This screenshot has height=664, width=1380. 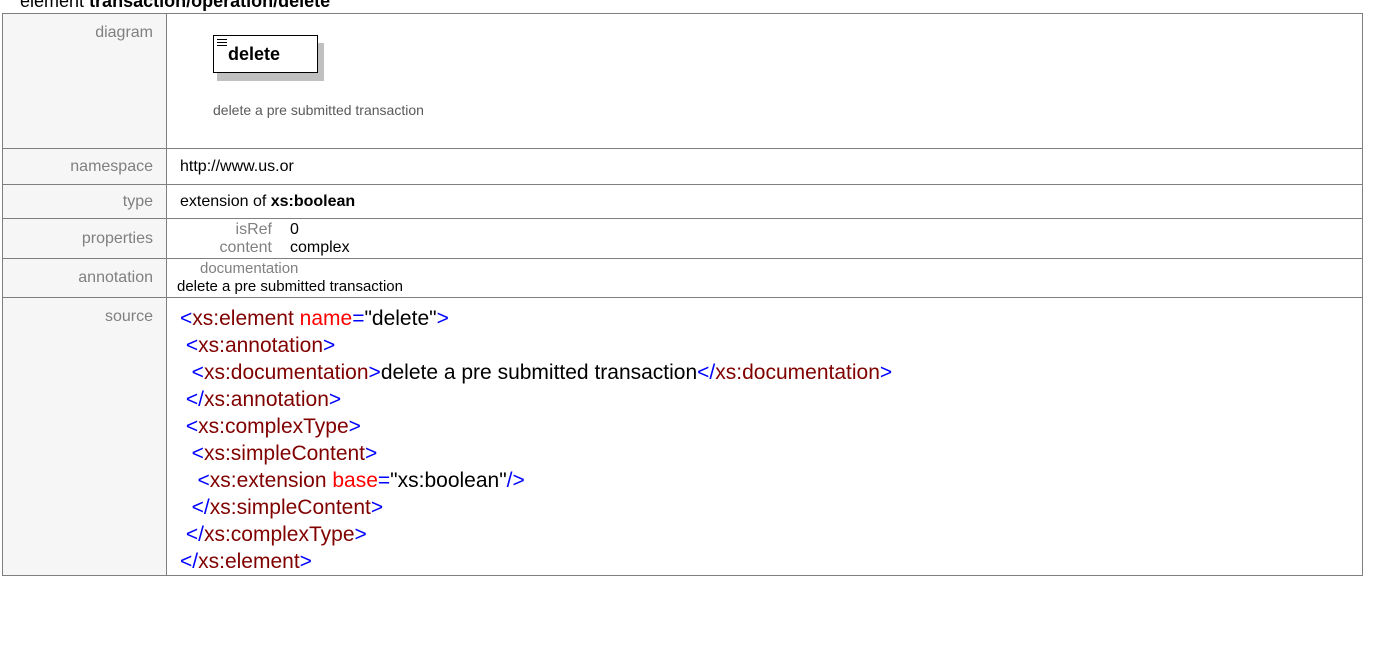 I want to click on row-properties: properties isRef 0 content complex, so click(x=682, y=238).